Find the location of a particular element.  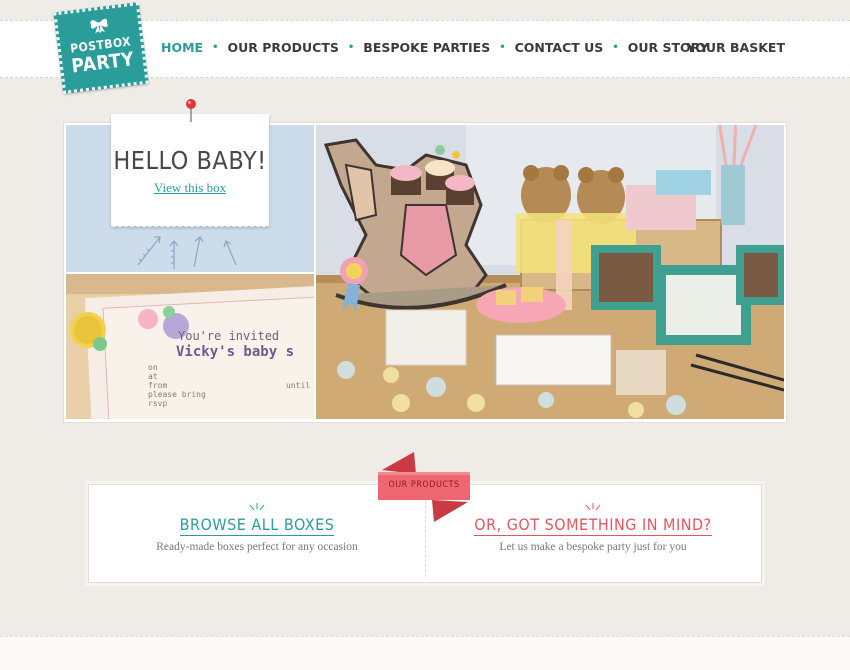

invite-field: from is located at coordinates (157, 385).